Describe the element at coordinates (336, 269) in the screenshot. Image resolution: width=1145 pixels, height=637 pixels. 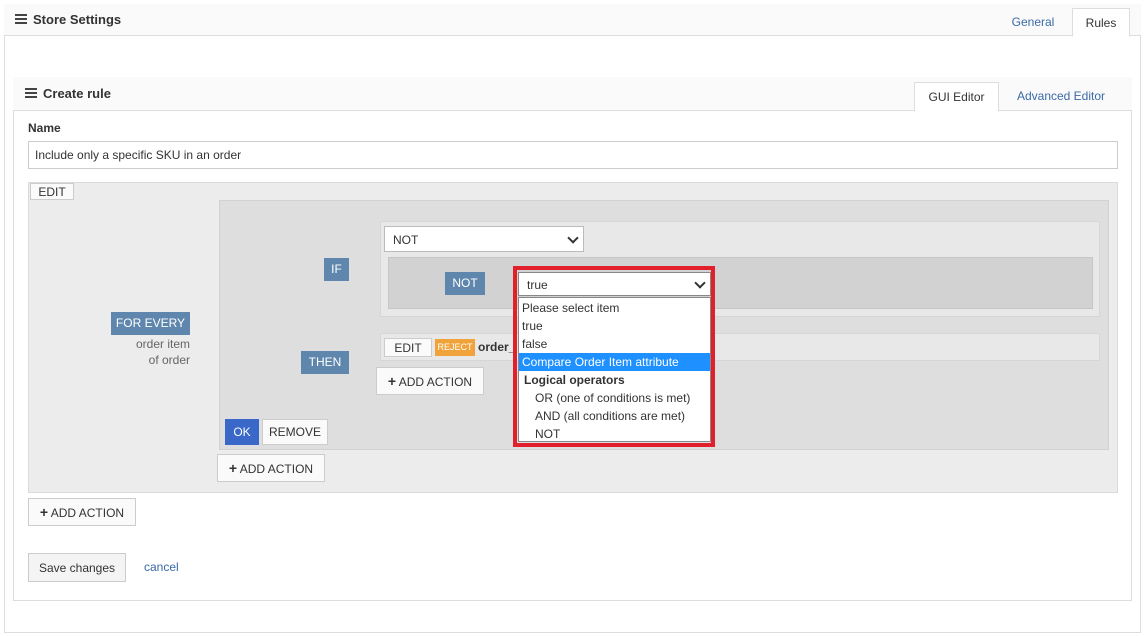
I see `if-badge: IF` at that location.